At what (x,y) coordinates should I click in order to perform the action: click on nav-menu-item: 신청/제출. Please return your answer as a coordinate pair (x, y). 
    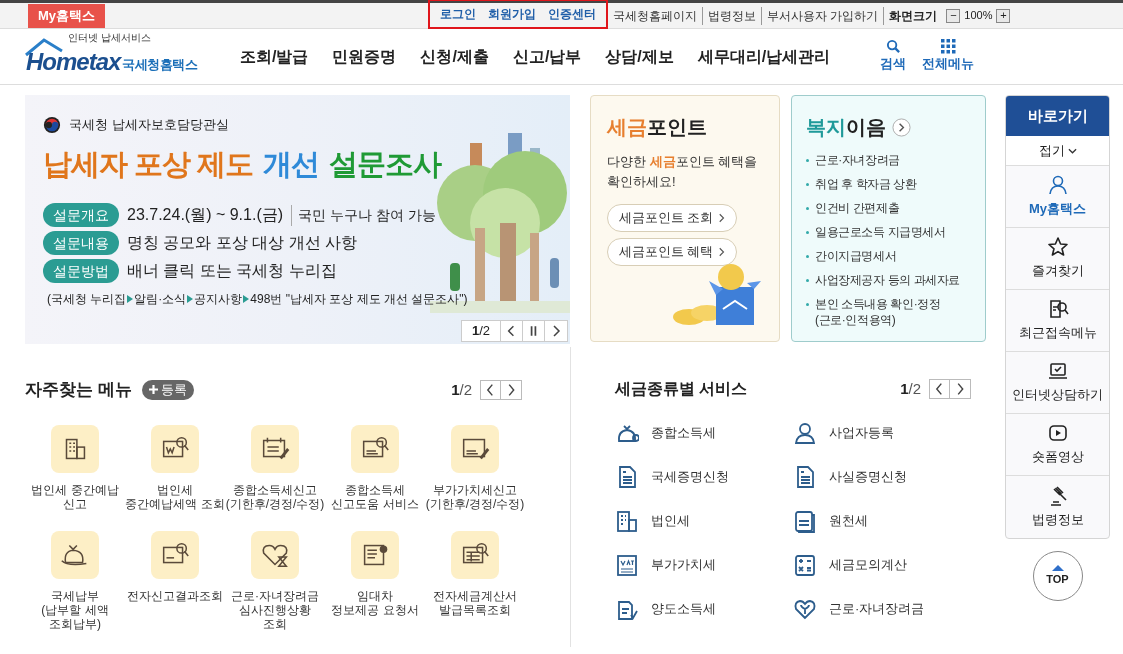
    Looking at the image, I should click on (454, 56).